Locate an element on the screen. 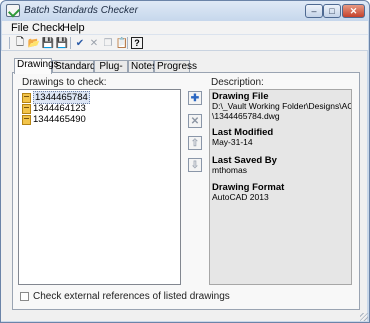  list-item: 1344465490 is located at coordinates (54, 119).